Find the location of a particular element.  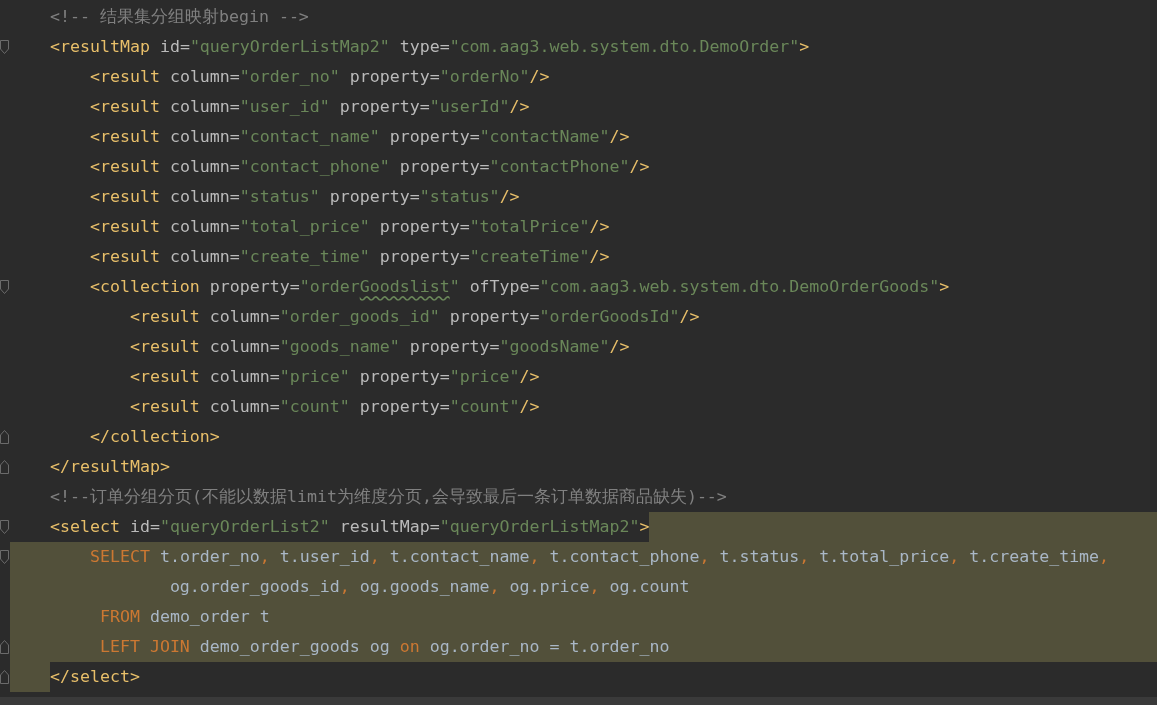

code-line: <result column="order_no" property="orderNo"/> is located at coordinates (319, 77).